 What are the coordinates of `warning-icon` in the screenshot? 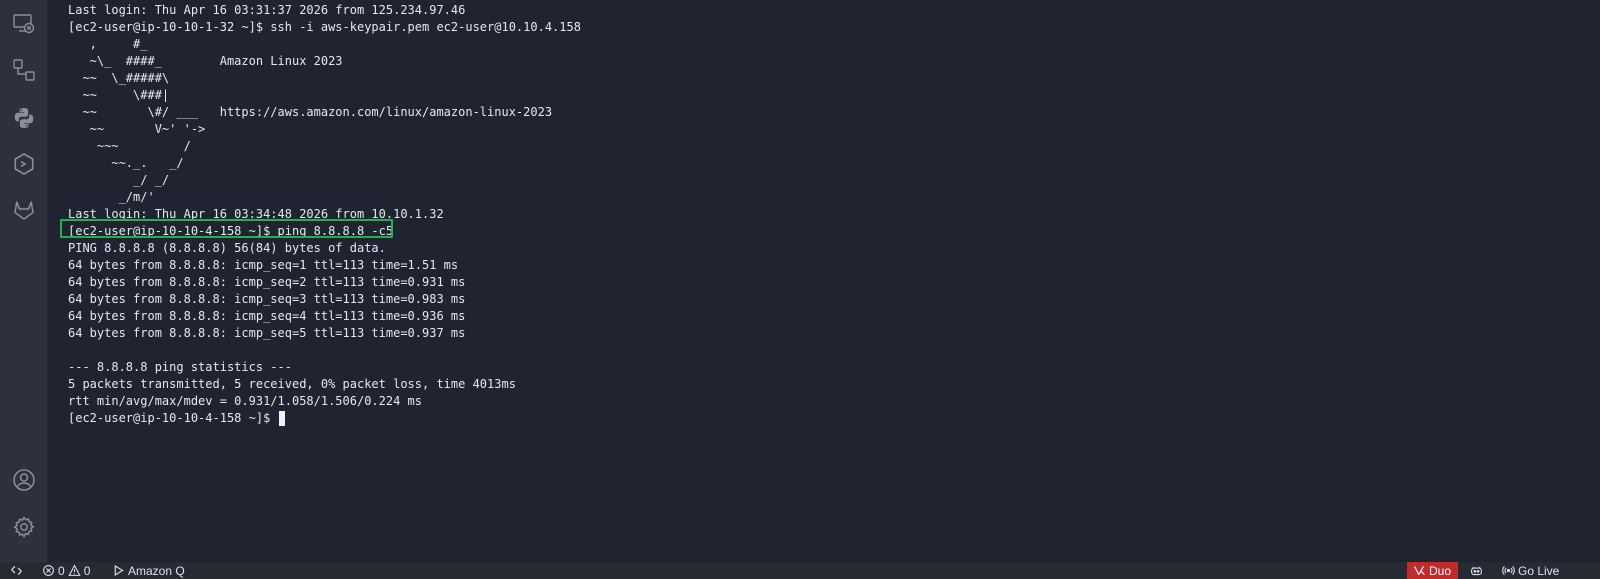 It's located at (74, 570).